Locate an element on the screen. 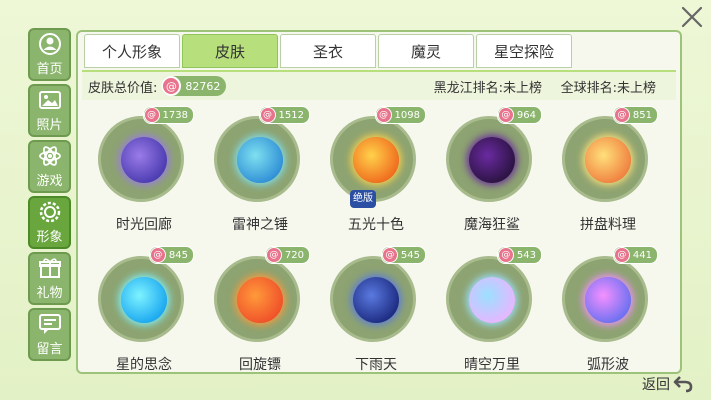  price-value: 720 is located at coordinates (294, 255).